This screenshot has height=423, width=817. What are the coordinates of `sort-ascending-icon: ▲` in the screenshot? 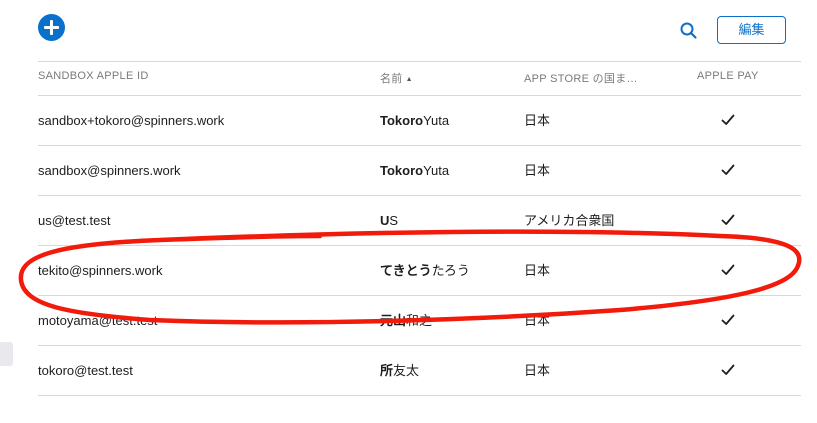 It's located at (409, 79).